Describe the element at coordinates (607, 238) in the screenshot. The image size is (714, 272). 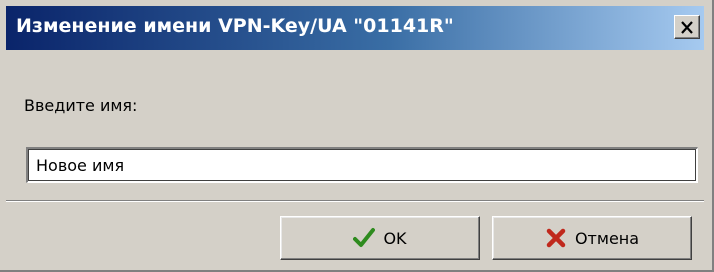
I see `cancel-button-label: Отмена` at that location.